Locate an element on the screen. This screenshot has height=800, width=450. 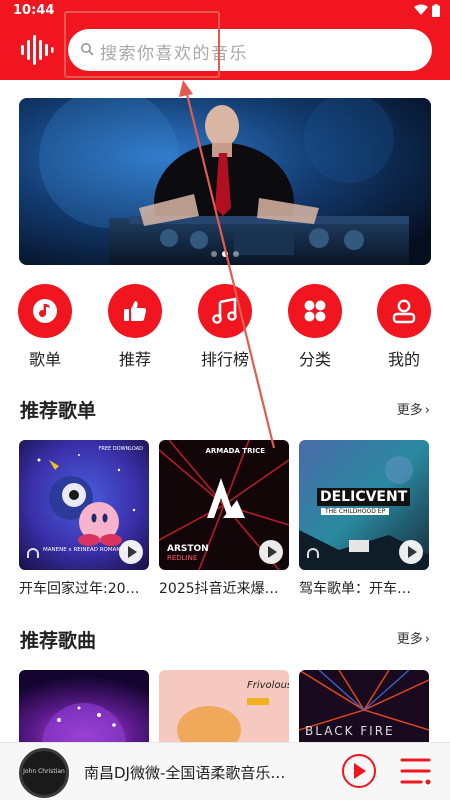
playlist-cover: ARMADA TRICE ARSTON REDLINE is located at coordinates (224, 505).